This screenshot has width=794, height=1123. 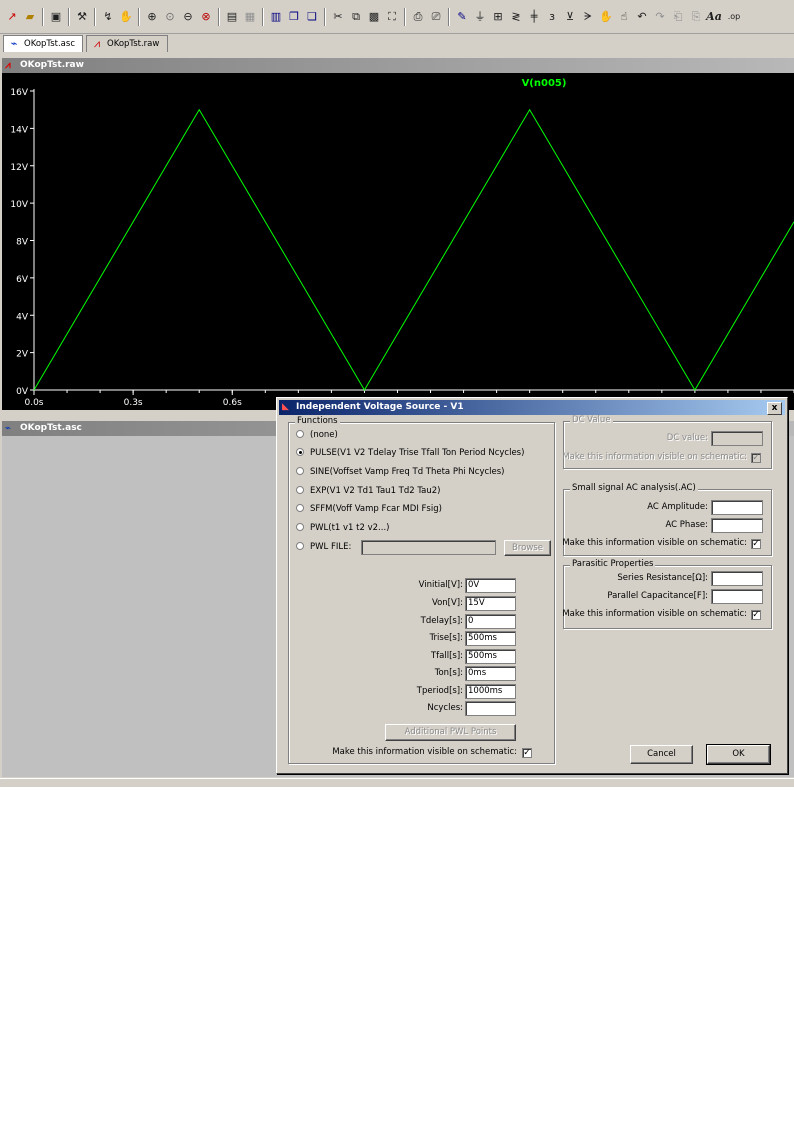 What do you see at coordinates (756, 544) in the screenshot?
I see `ac-visible-checkbox: ✓` at bounding box center [756, 544].